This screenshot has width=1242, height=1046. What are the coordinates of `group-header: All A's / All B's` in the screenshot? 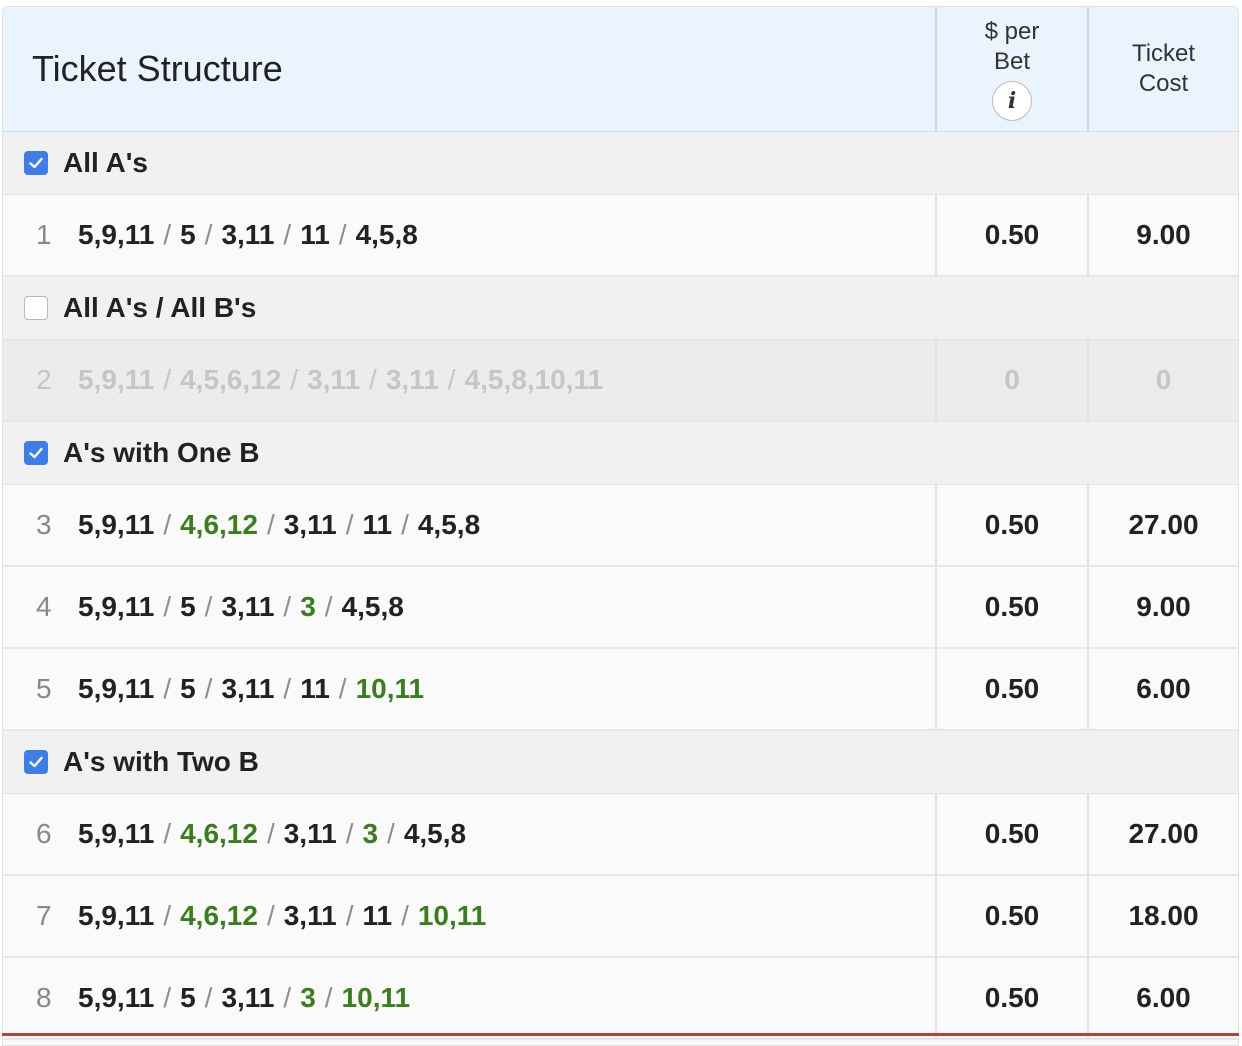 It's located at (620, 308).